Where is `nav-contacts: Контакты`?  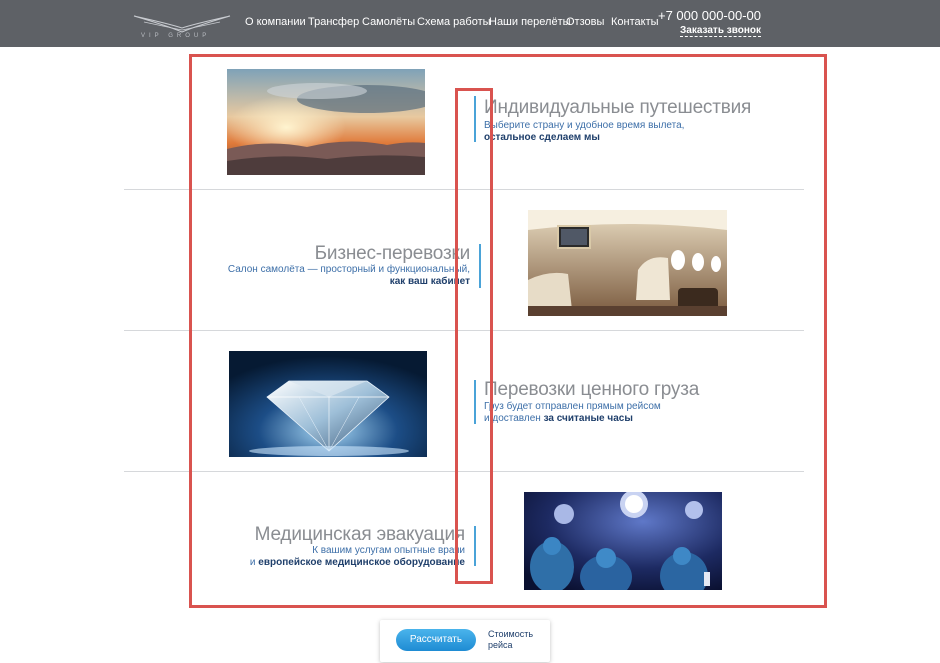
nav-contacts: Контакты is located at coordinates (635, 22).